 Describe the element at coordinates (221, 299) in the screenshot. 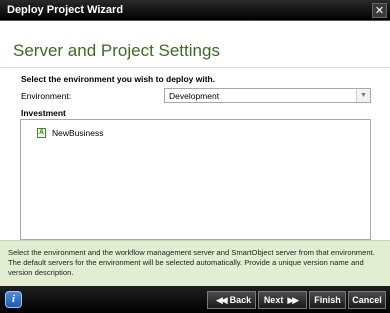

I see `back-arrow-icon: ◀◀` at that location.